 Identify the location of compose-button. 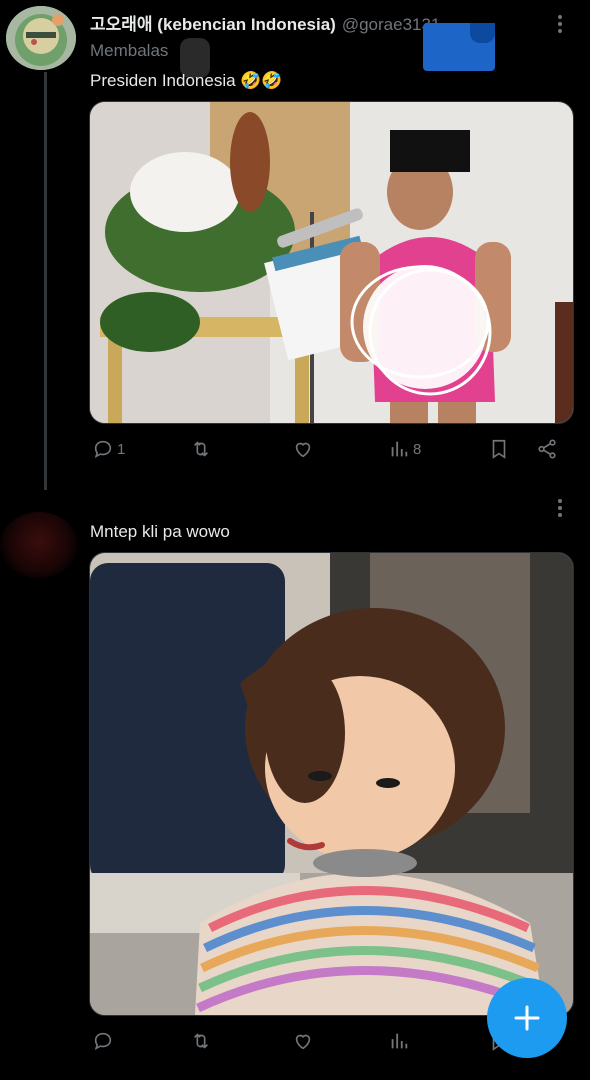
(527, 1018).